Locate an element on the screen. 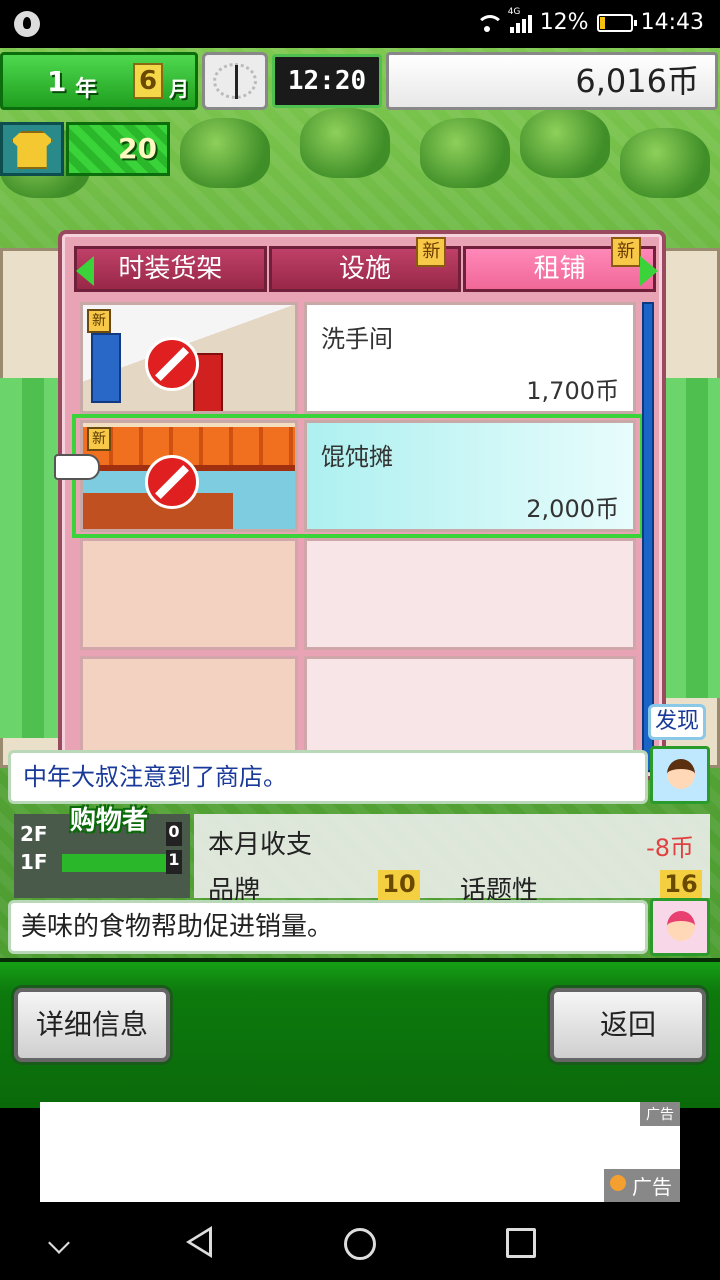 This screenshot has height=1280, width=720. navigation-bar is located at coordinates (360, 1243).